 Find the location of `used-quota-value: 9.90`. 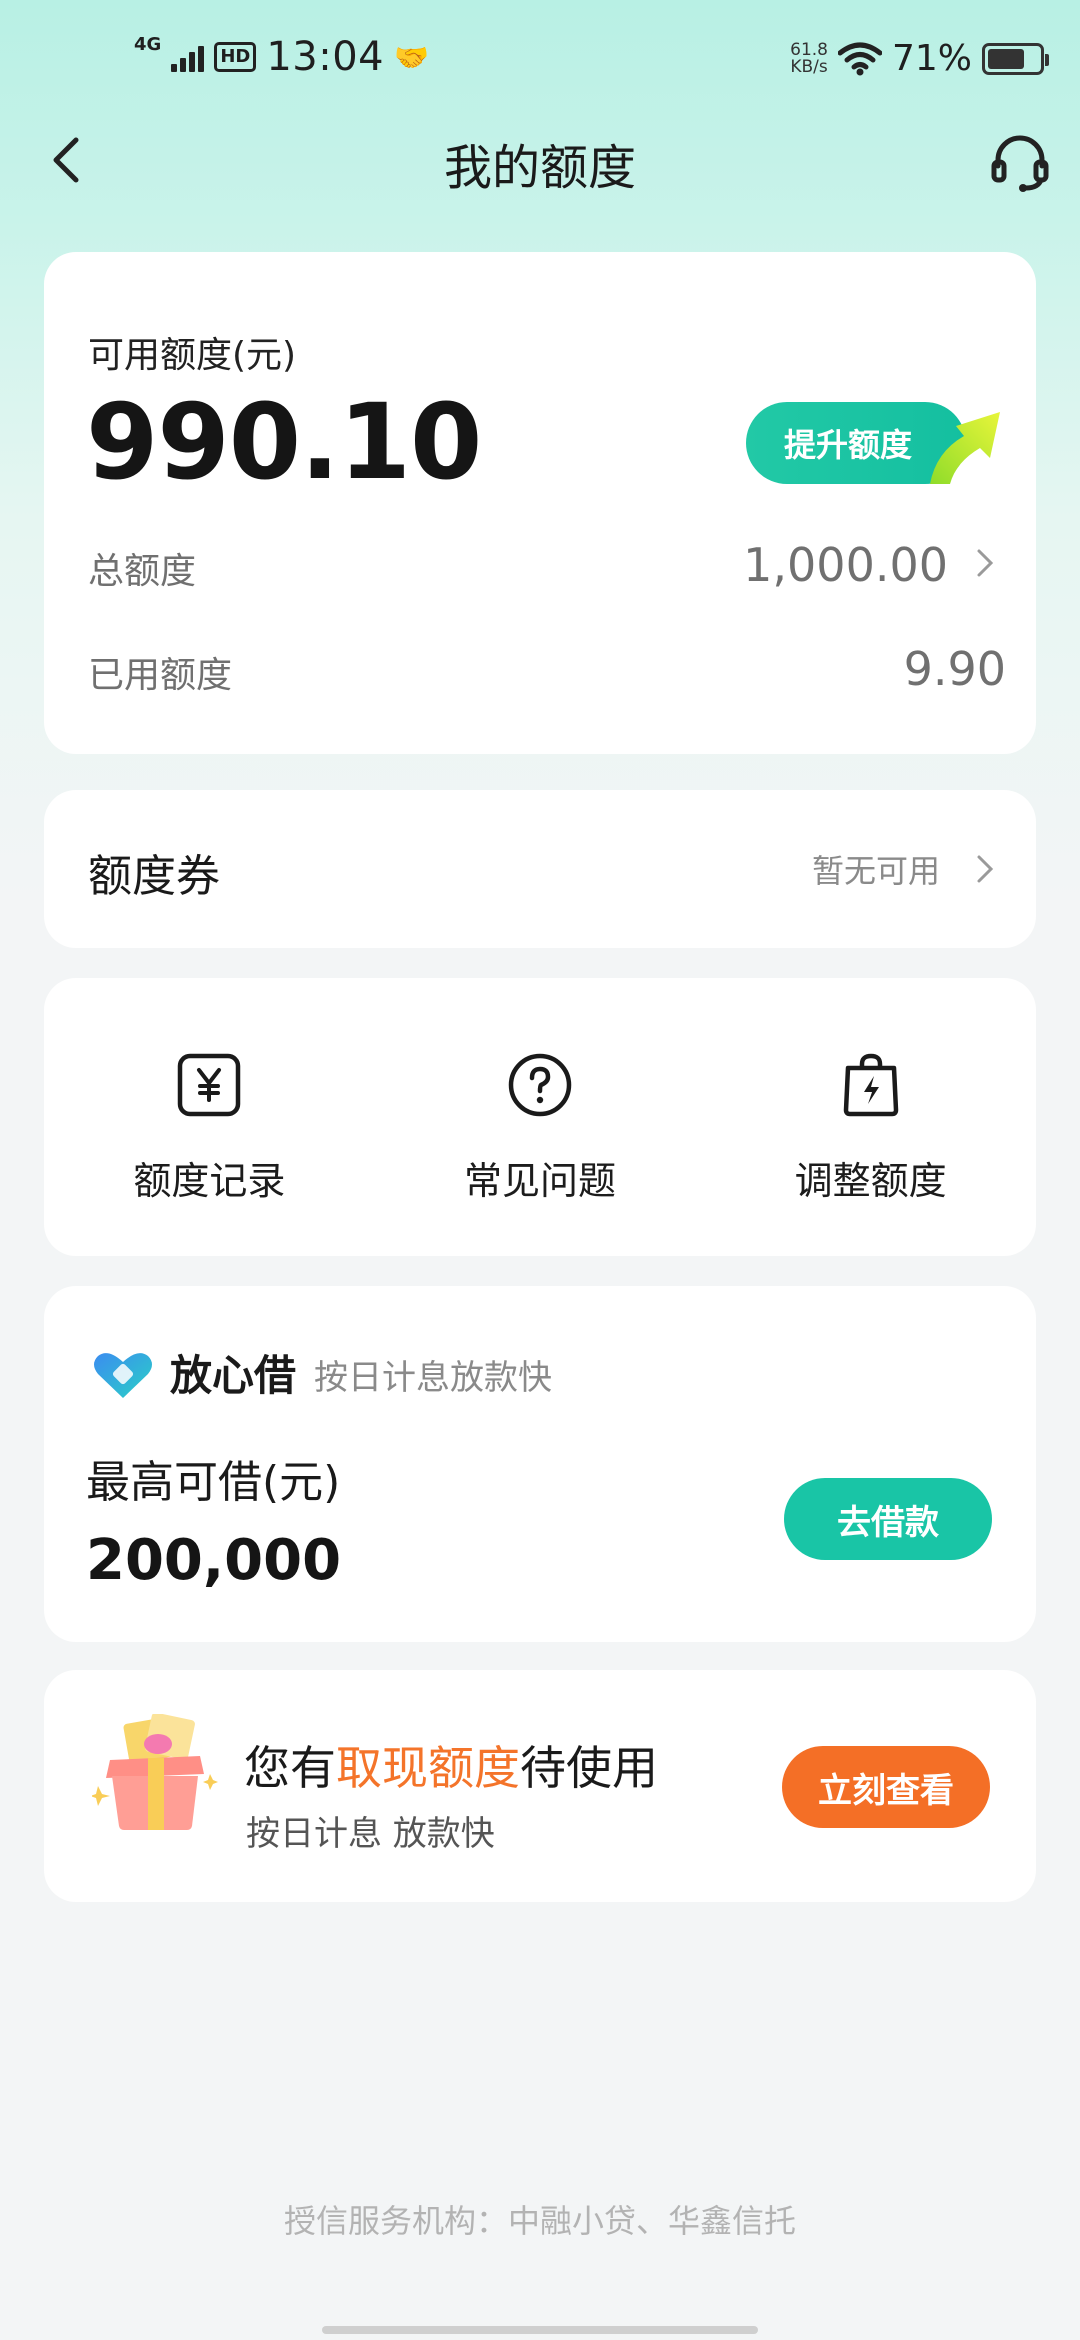

used-quota-value: 9.90 is located at coordinates (954, 669).